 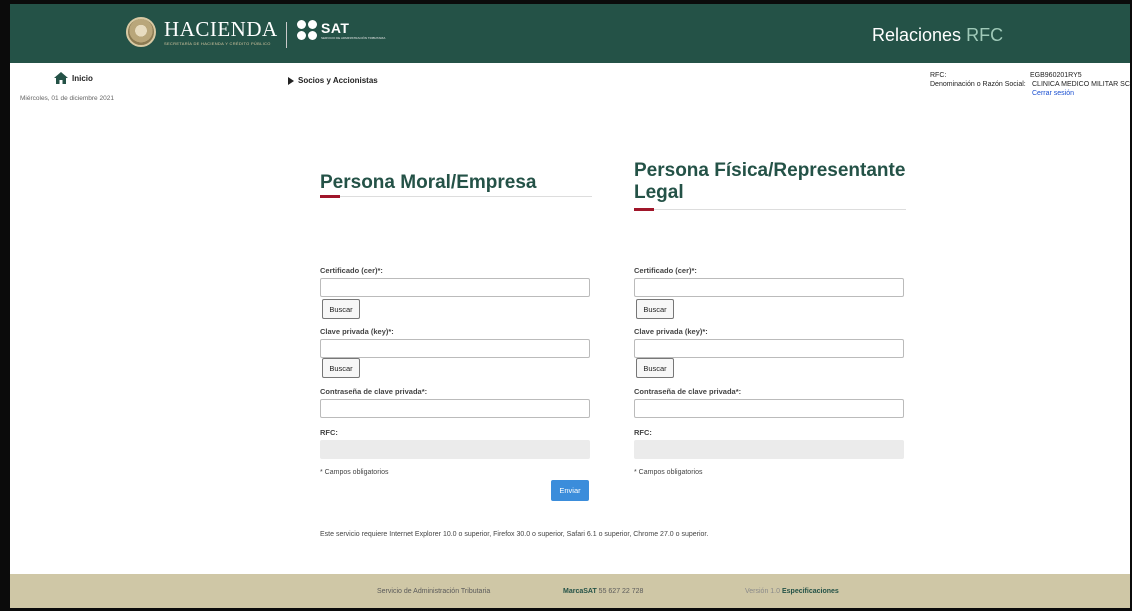 I want to click on national-seal-icon, so click(x=141, y=32).